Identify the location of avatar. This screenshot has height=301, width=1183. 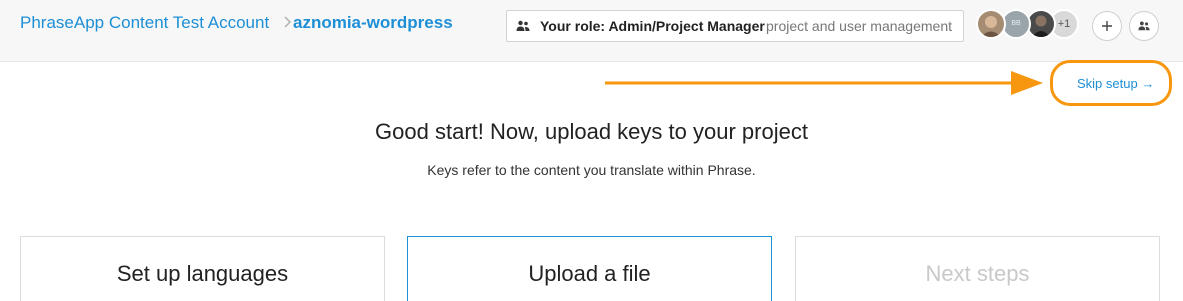
(991, 24).